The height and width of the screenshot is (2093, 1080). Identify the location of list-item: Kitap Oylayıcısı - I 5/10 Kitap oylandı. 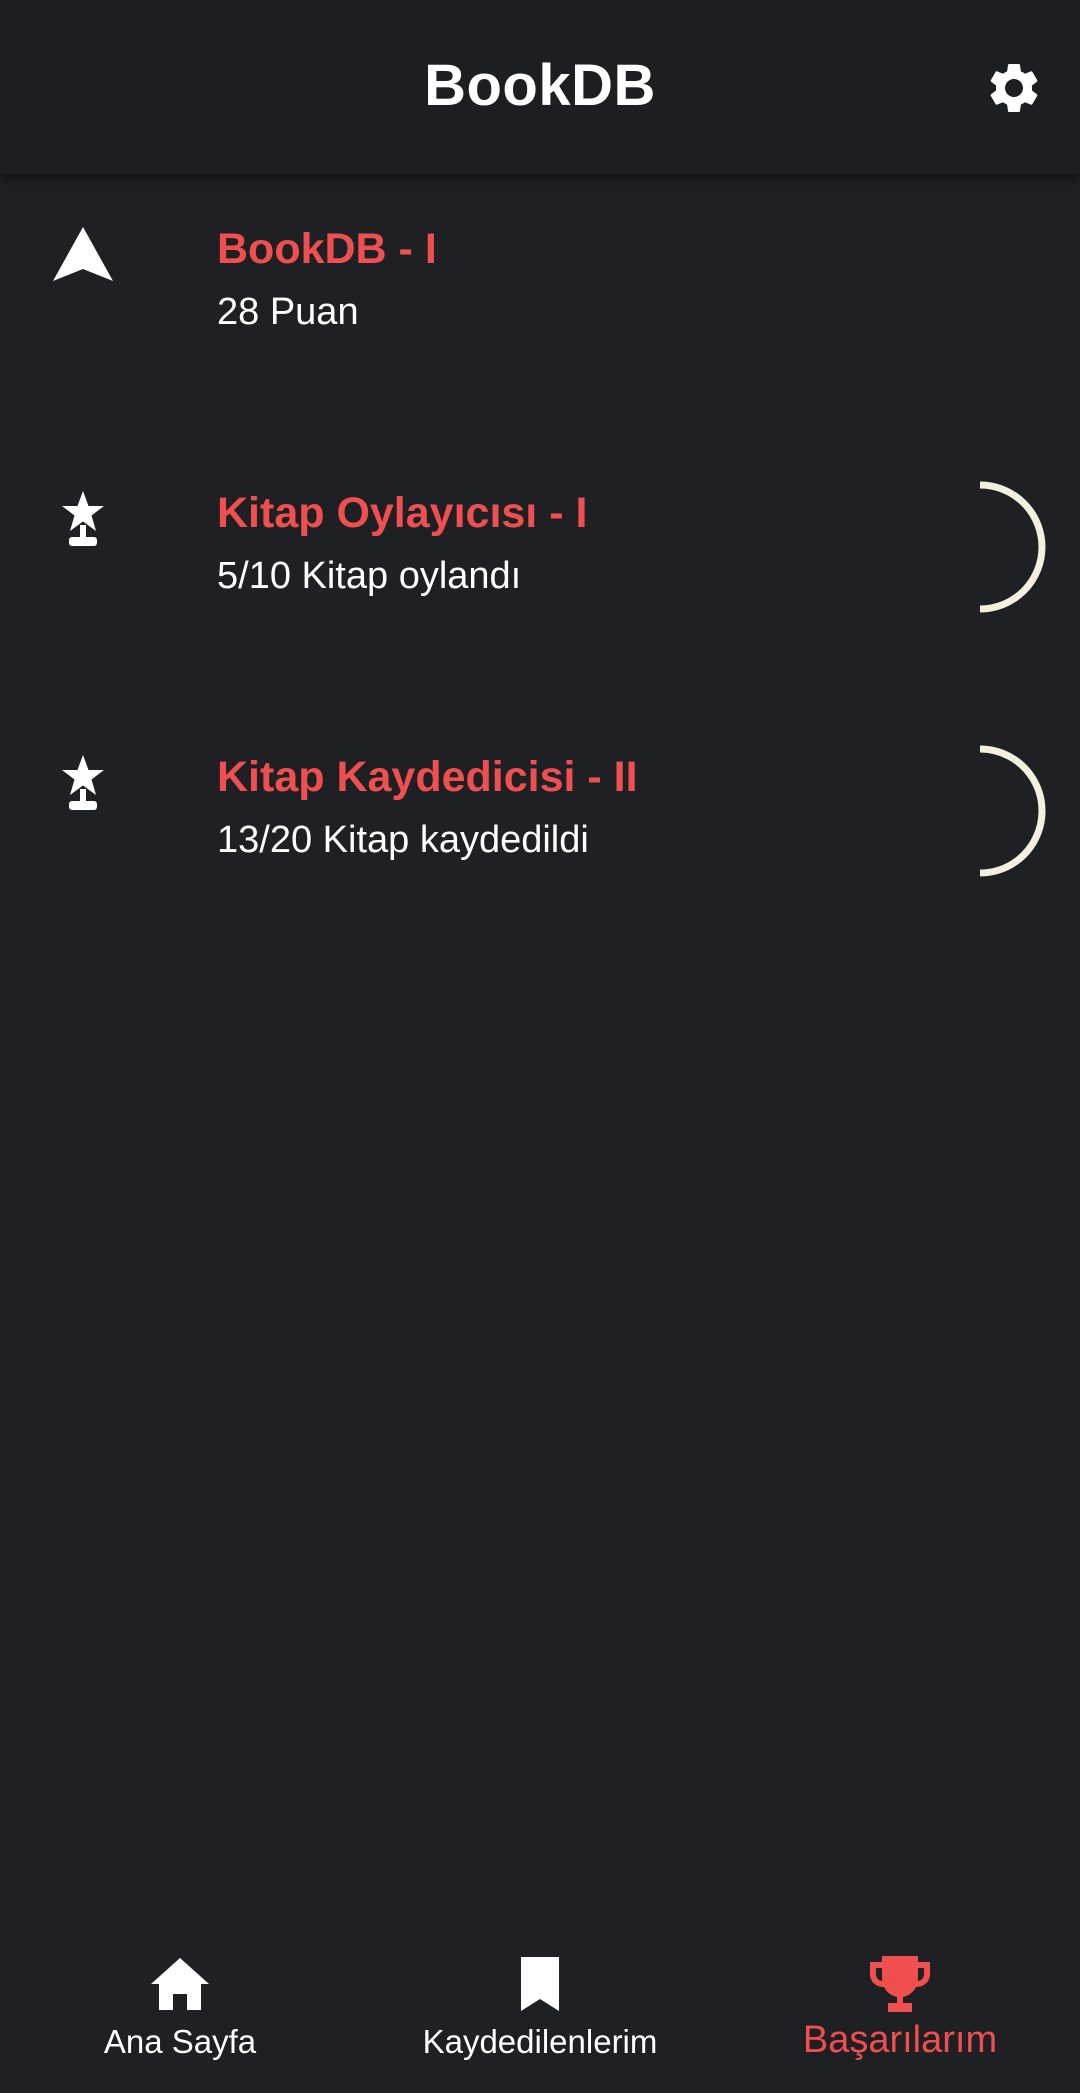
(540, 571).